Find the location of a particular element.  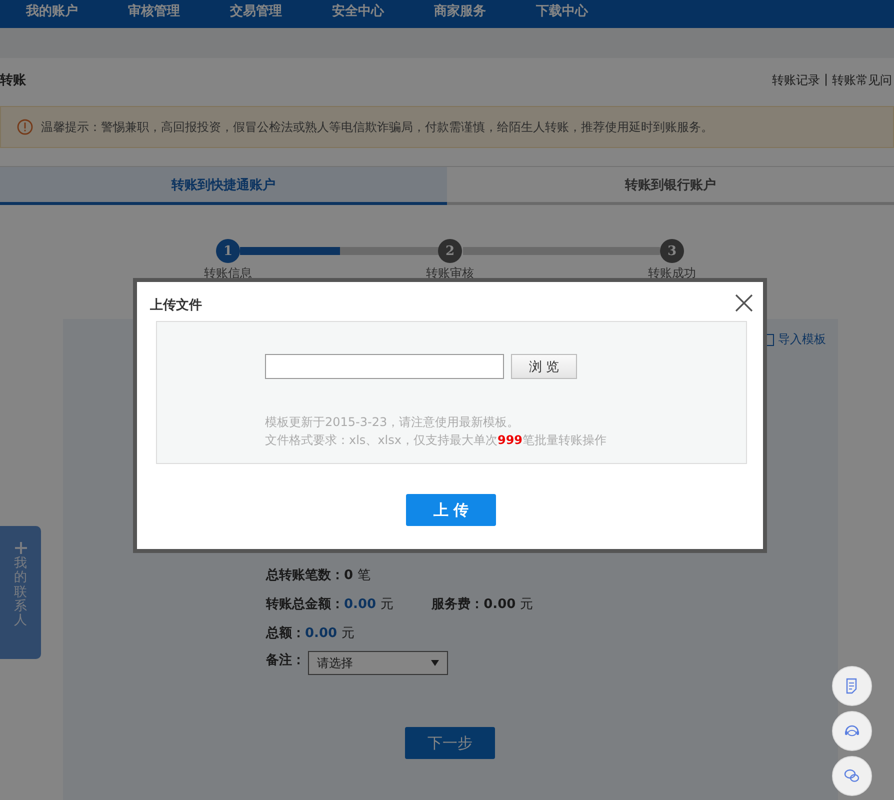

document-button is located at coordinates (852, 686).